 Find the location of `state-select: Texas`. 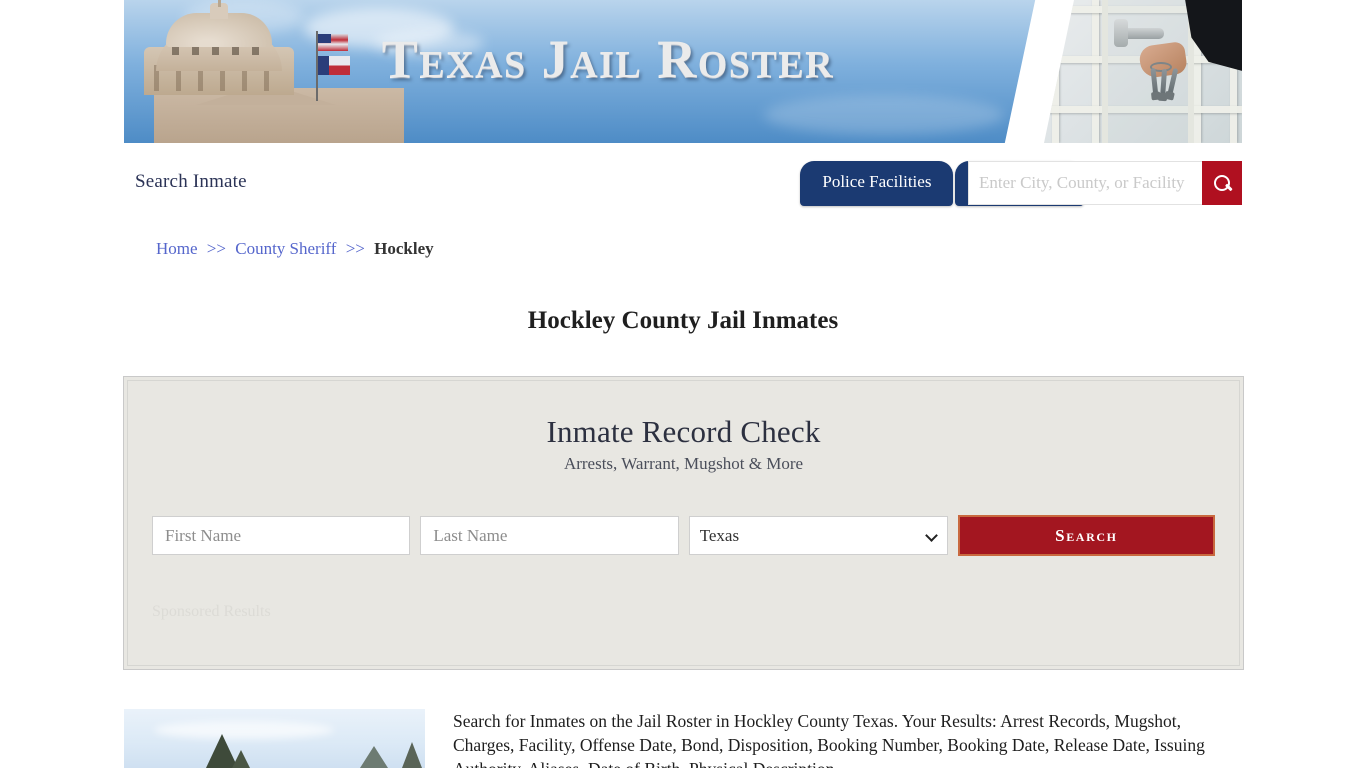

state-select: Texas is located at coordinates (818, 535).